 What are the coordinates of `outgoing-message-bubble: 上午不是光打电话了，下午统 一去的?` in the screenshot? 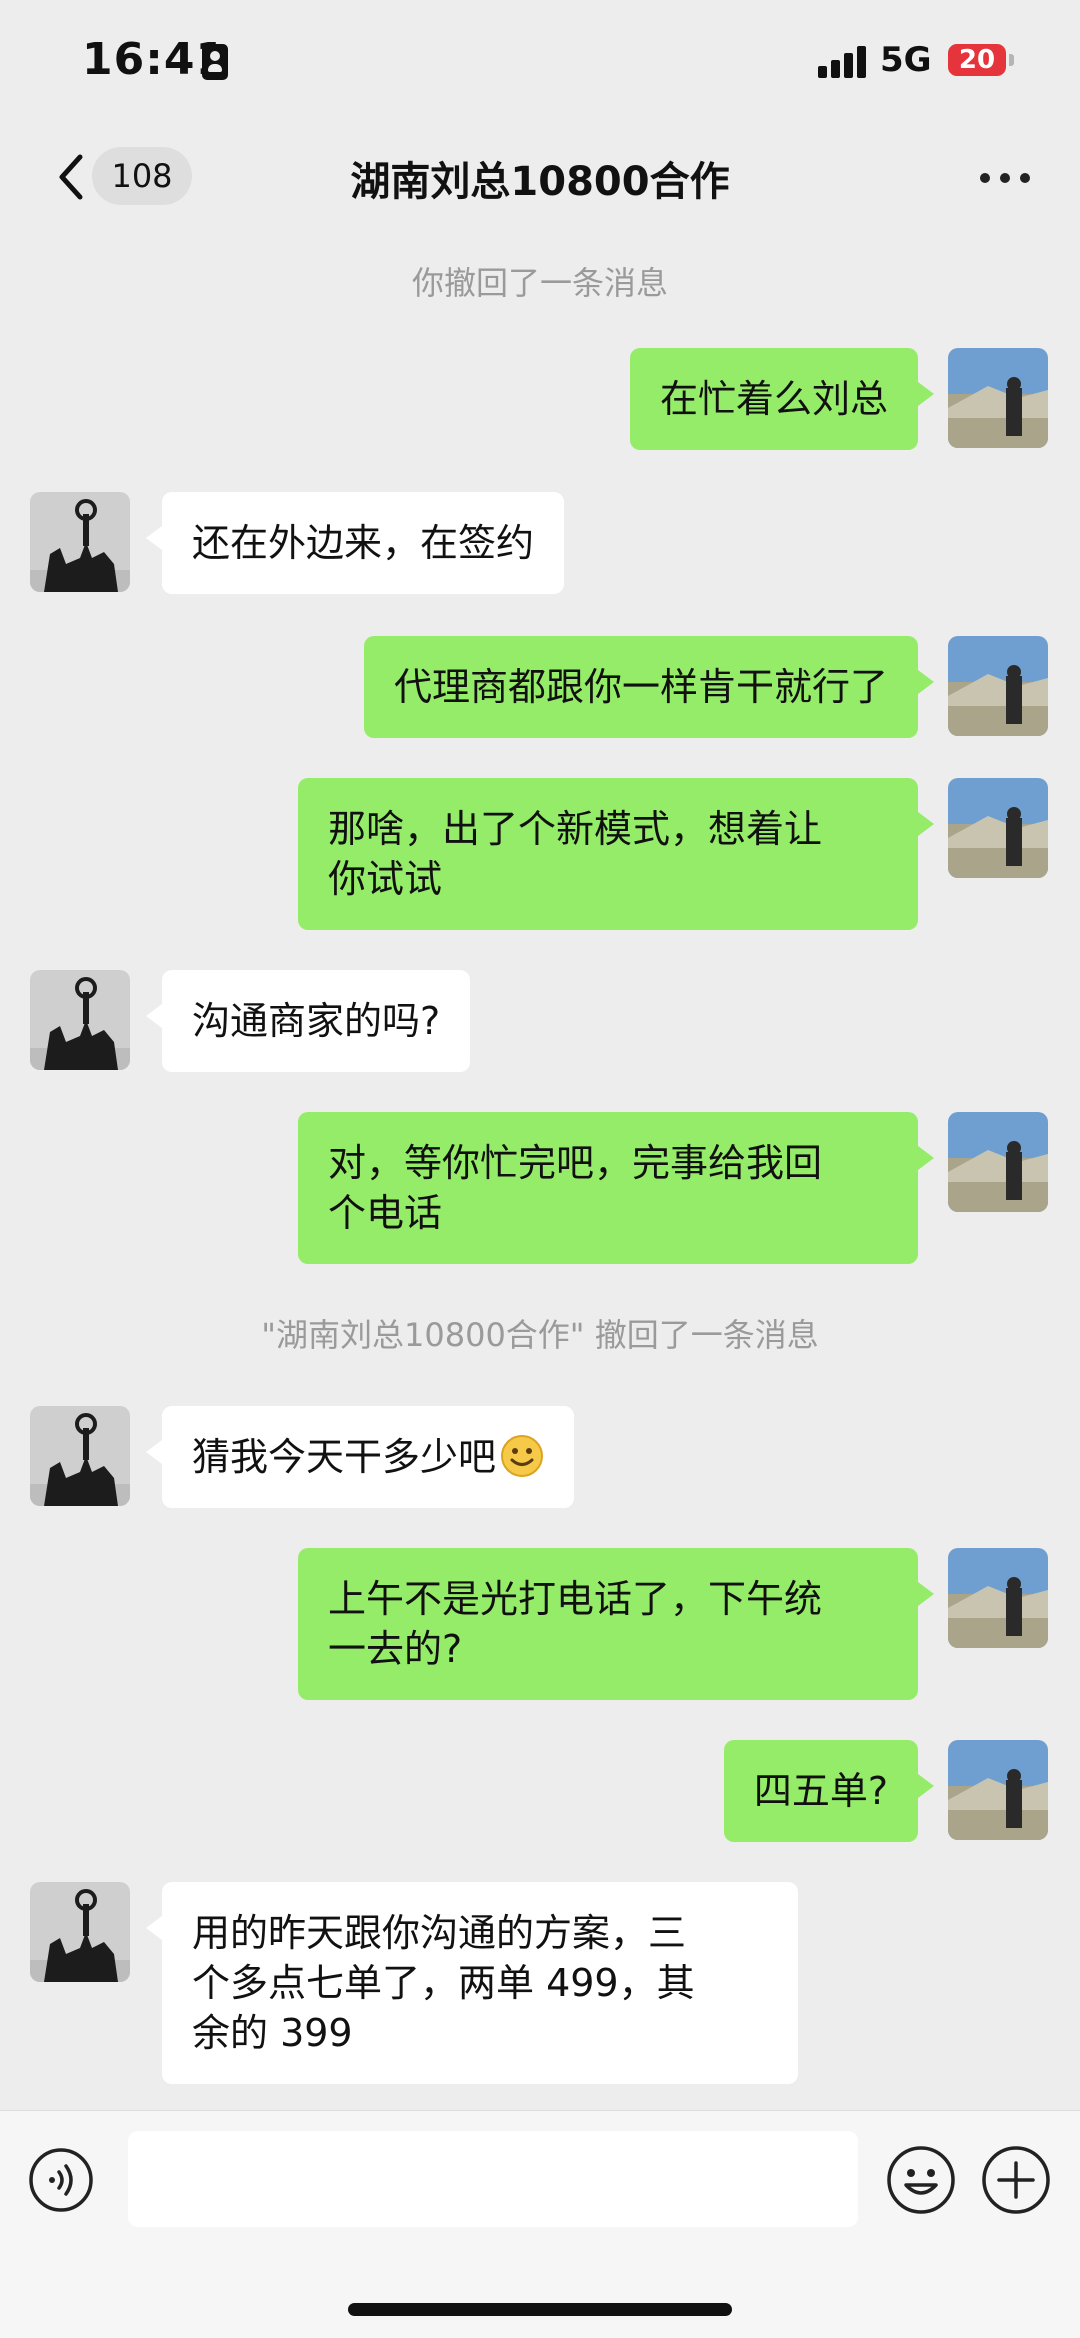 It's located at (616, 1624).